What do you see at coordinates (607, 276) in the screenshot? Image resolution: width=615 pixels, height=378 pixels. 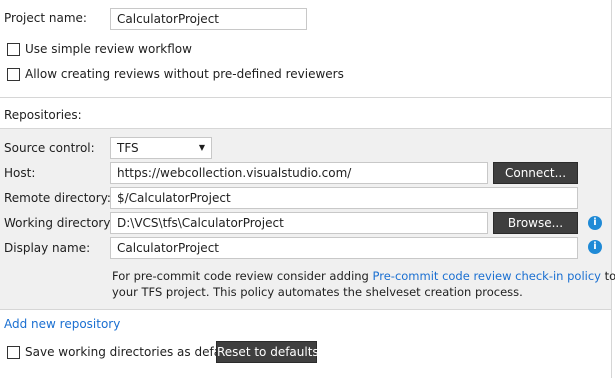 I see `policy-note-suffix: to` at bounding box center [607, 276].